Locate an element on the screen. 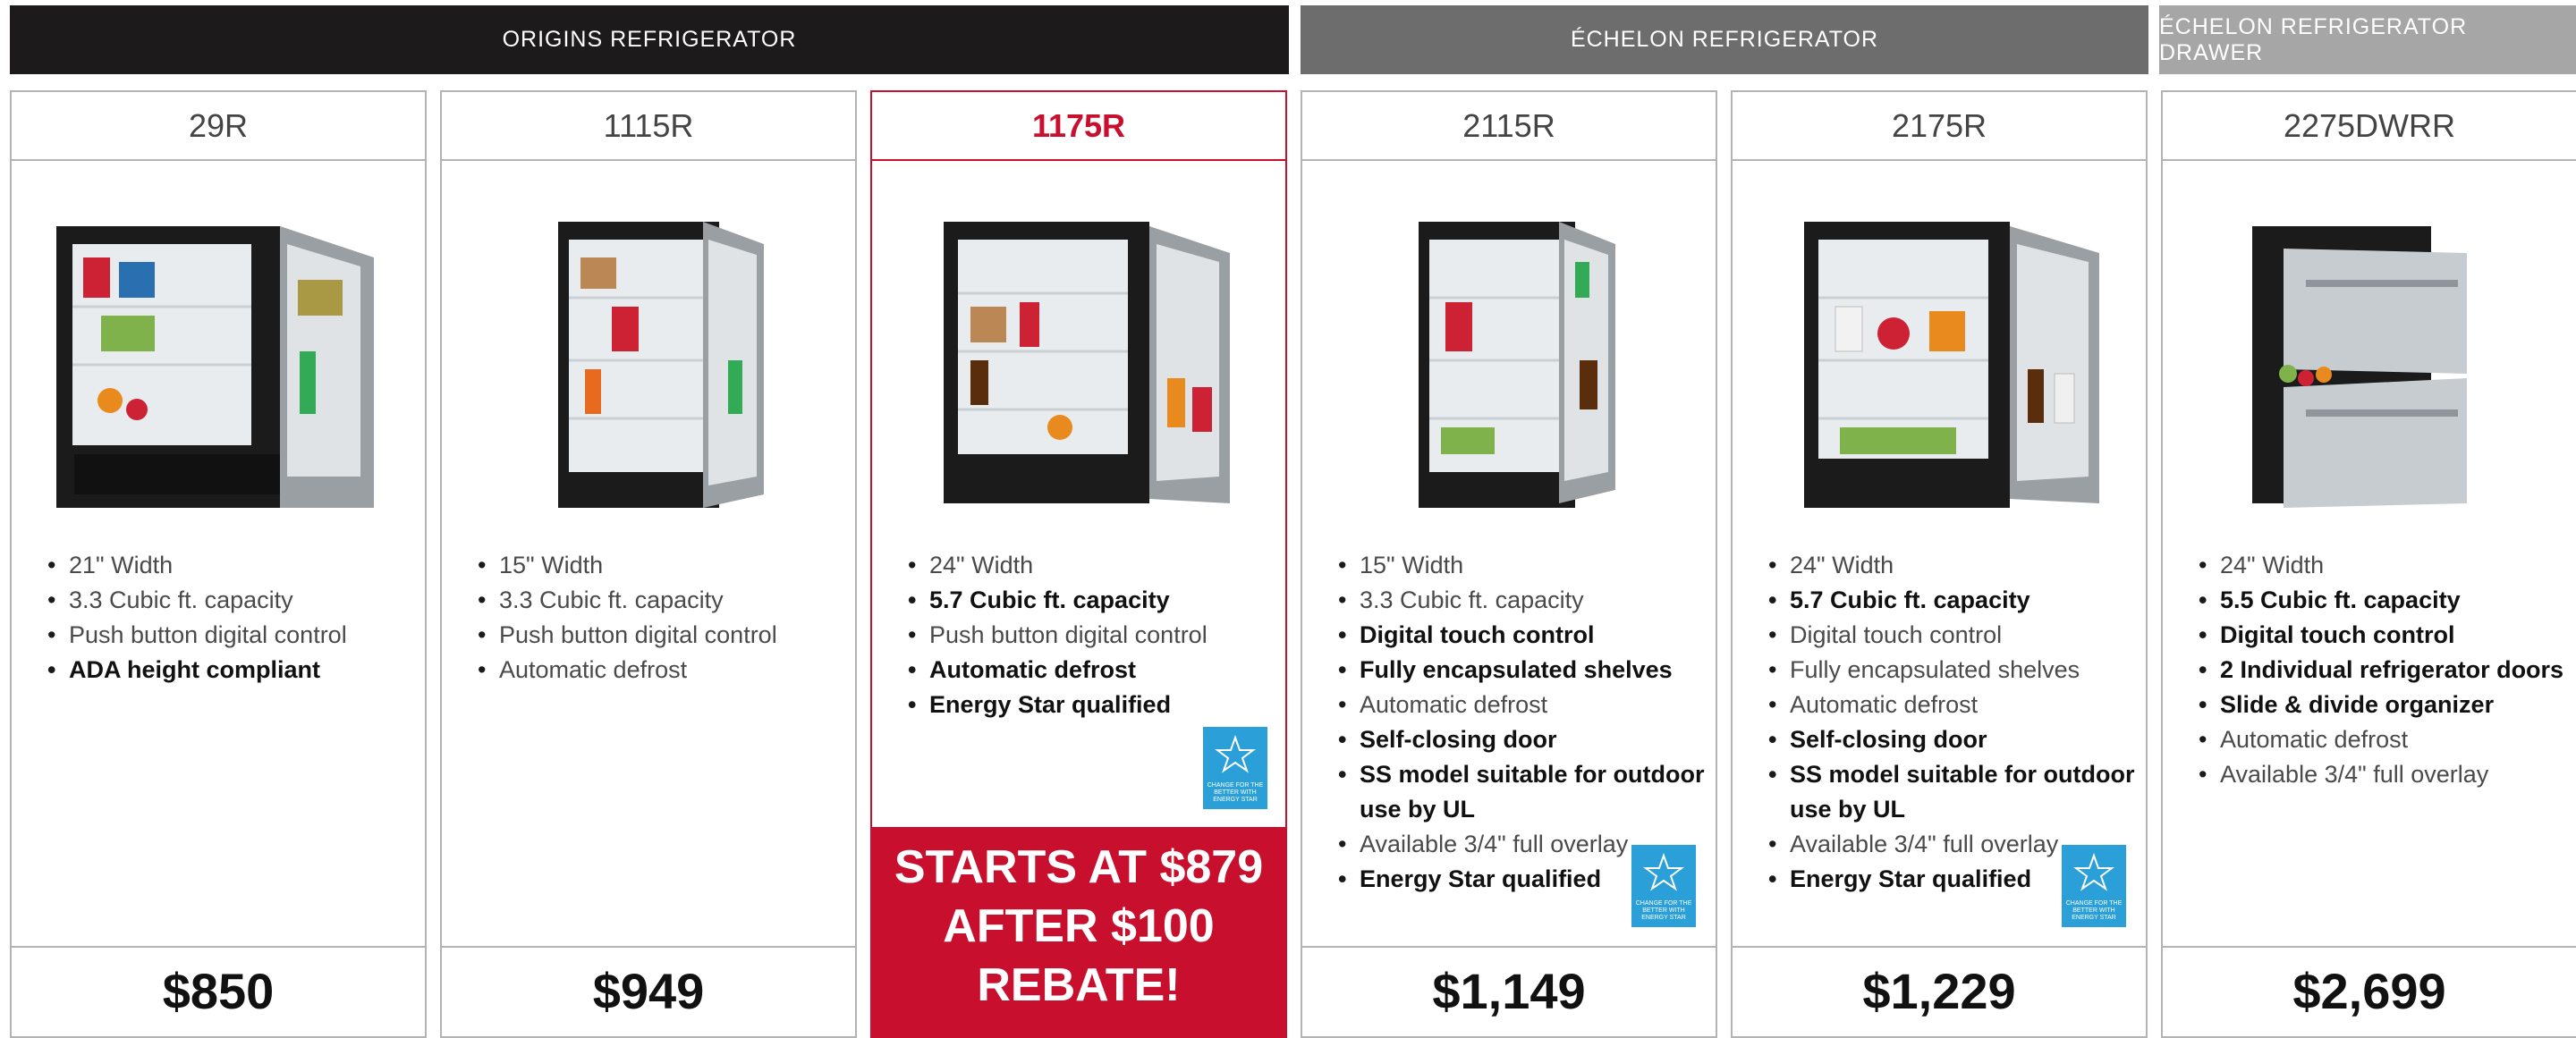 The width and height of the screenshot is (2576, 1038). price-row: $850 is located at coordinates (218, 991).